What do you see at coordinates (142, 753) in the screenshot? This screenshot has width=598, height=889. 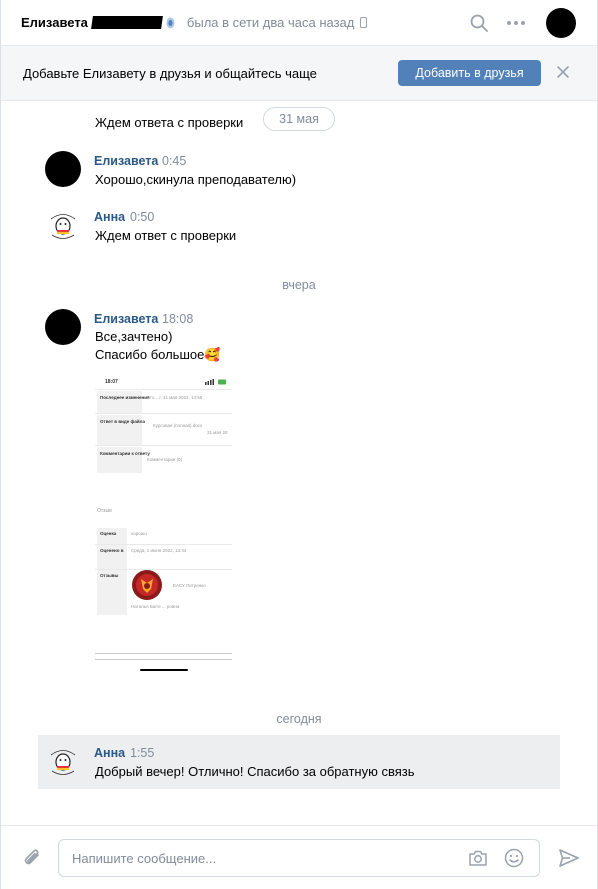 I see `message-time: 1:55` at bounding box center [142, 753].